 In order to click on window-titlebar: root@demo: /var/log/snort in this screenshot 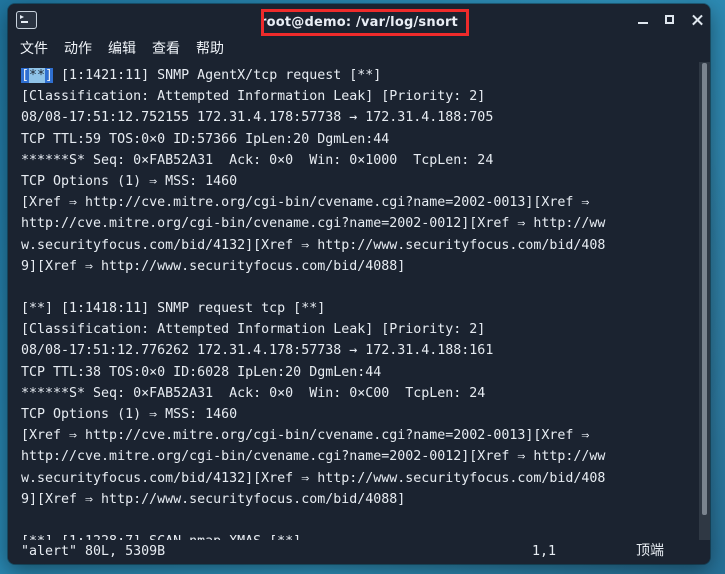, I will do `click(359, 20)`.